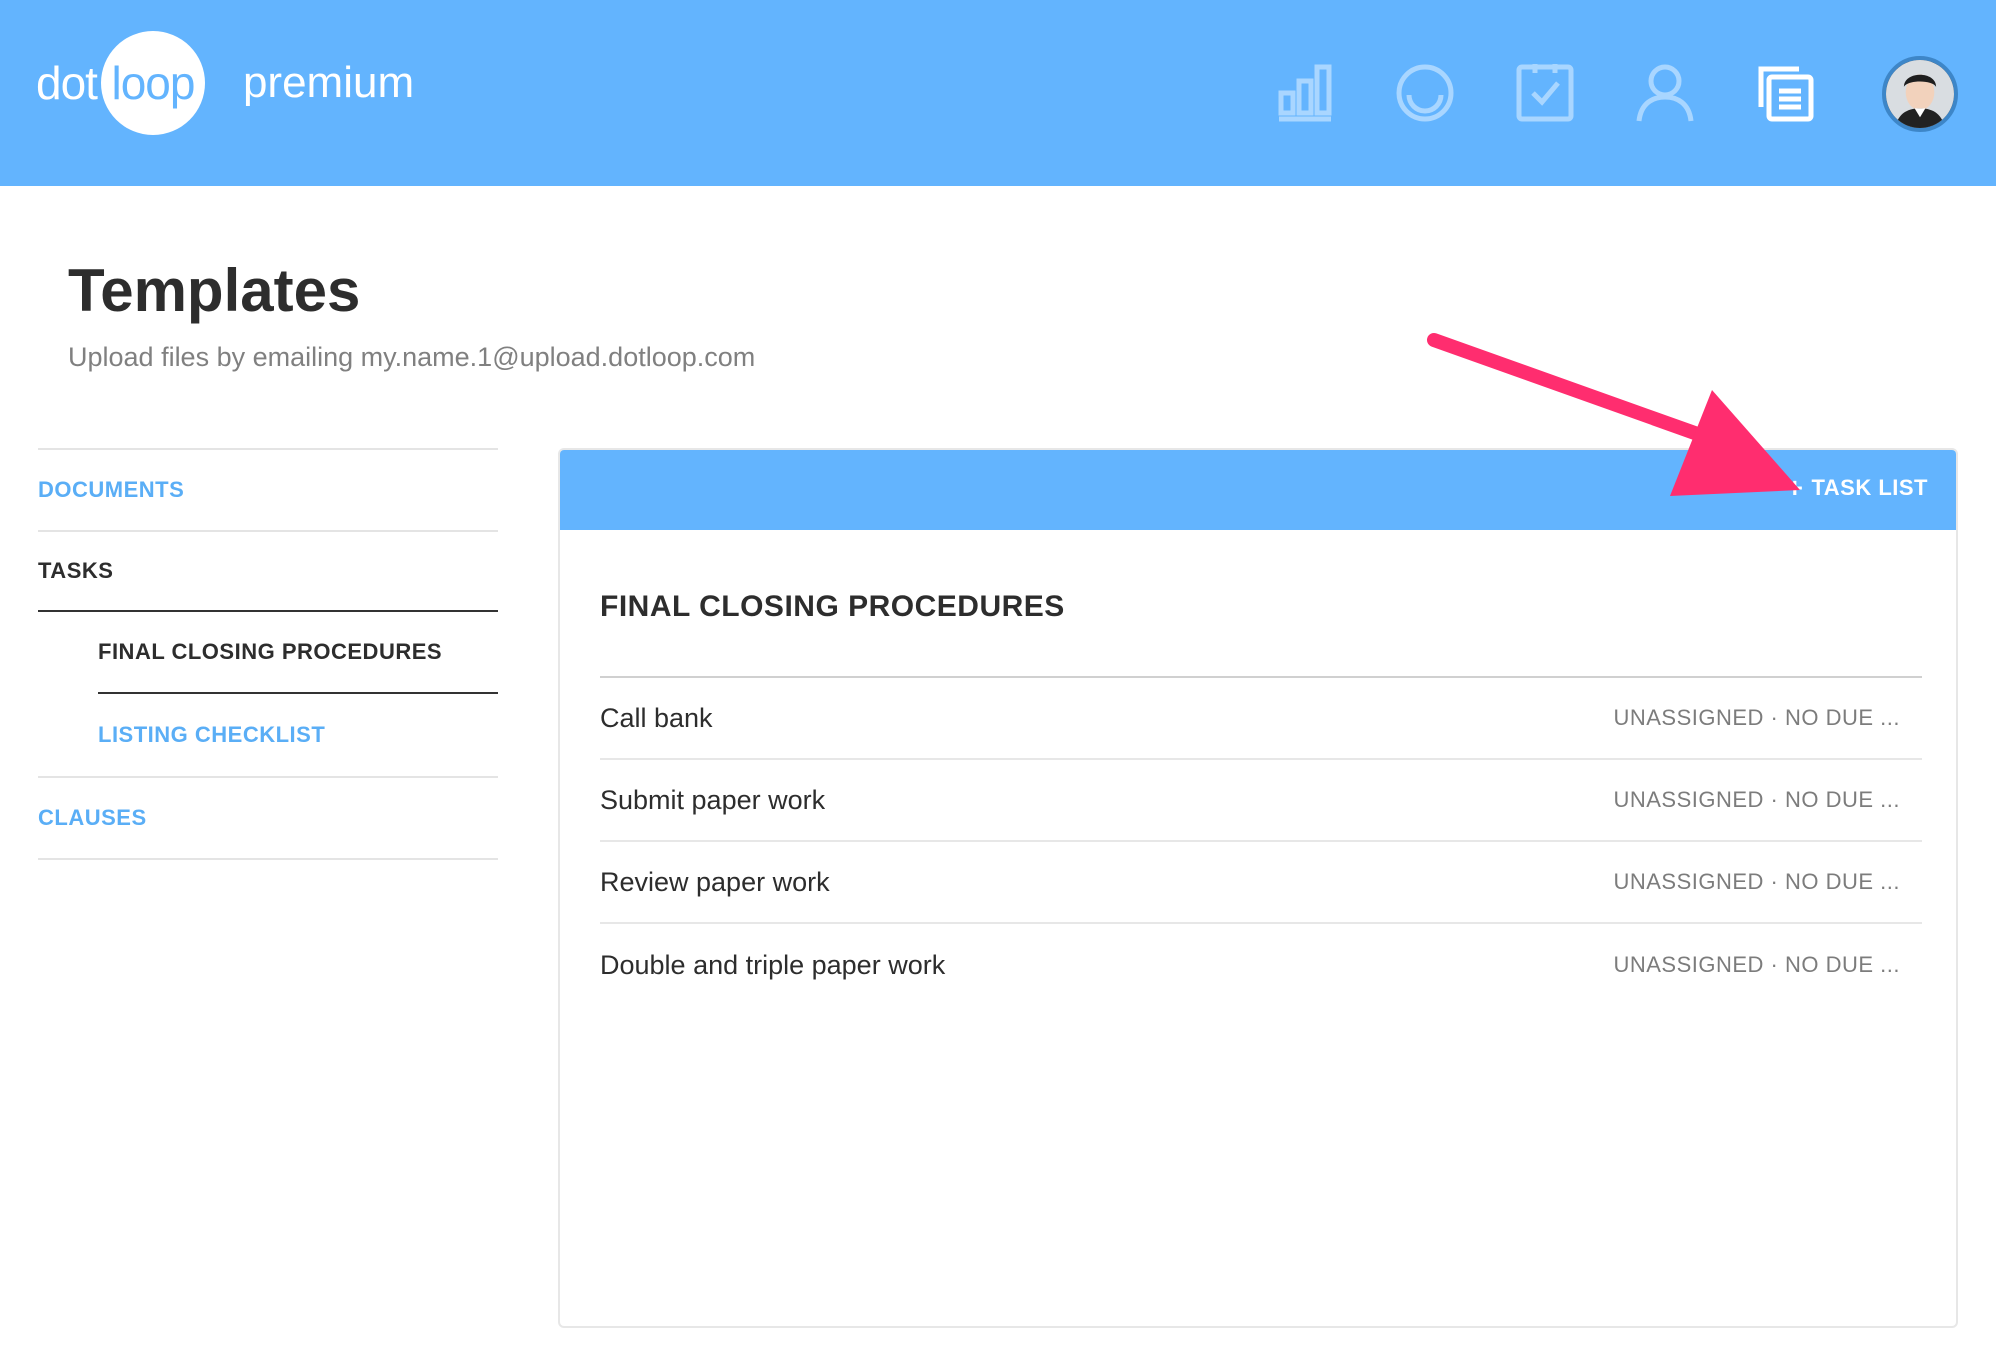 This screenshot has width=1996, height=1366. What do you see at coordinates (1785, 93) in the screenshot?
I see `templates-icon` at bounding box center [1785, 93].